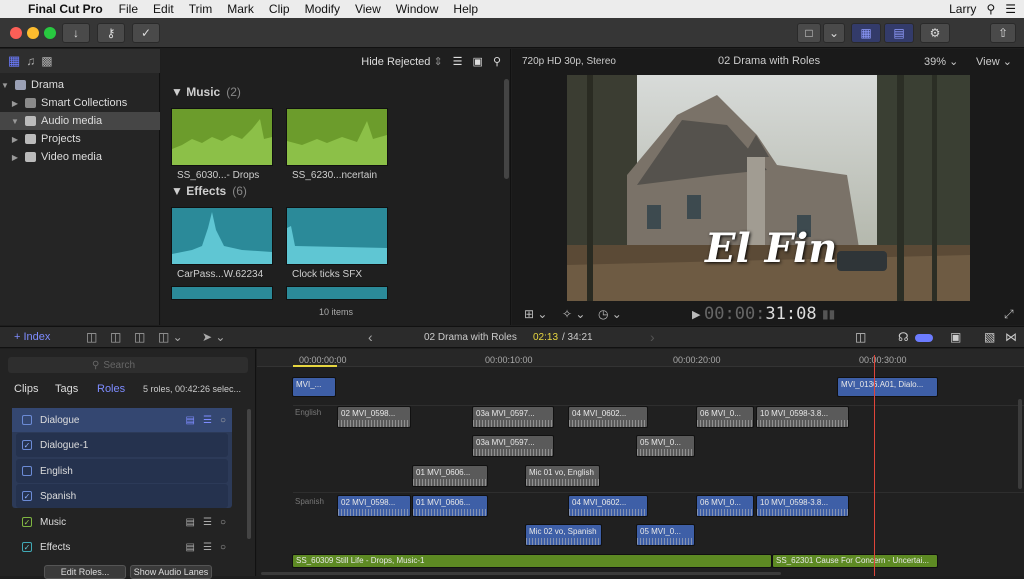 The width and height of the screenshot is (1024, 579). What do you see at coordinates (122, 522) in the screenshot?
I see `role-music: ✓ Music ▤ ☰ ○` at bounding box center [122, 522].